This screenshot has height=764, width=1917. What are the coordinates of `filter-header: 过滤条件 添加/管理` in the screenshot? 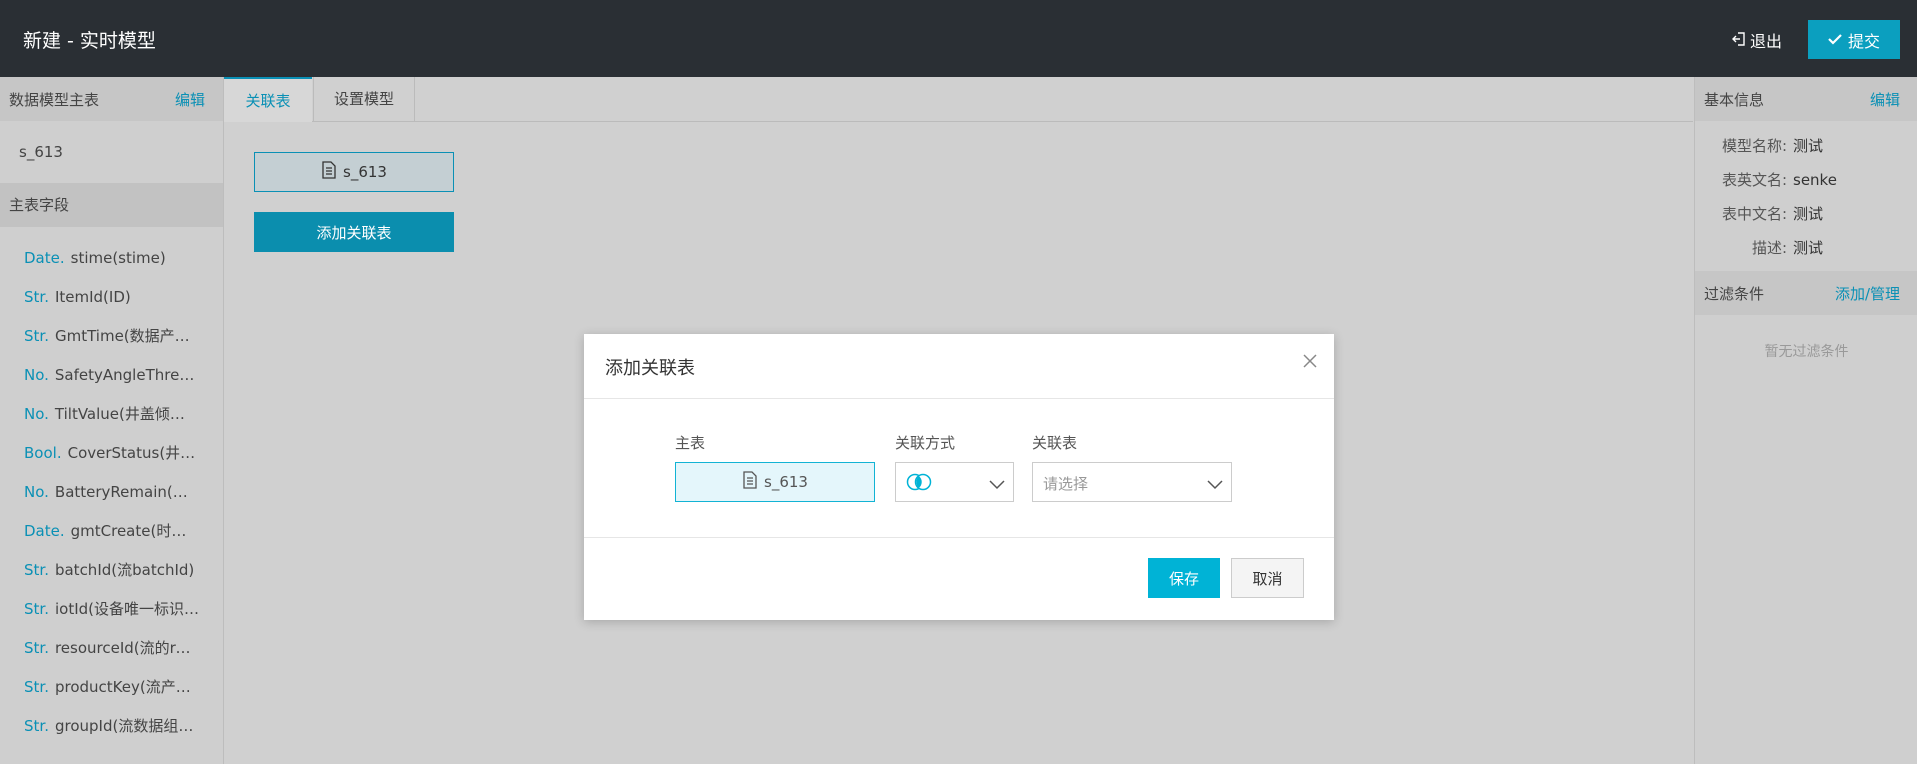 It's located at (1806, 293).